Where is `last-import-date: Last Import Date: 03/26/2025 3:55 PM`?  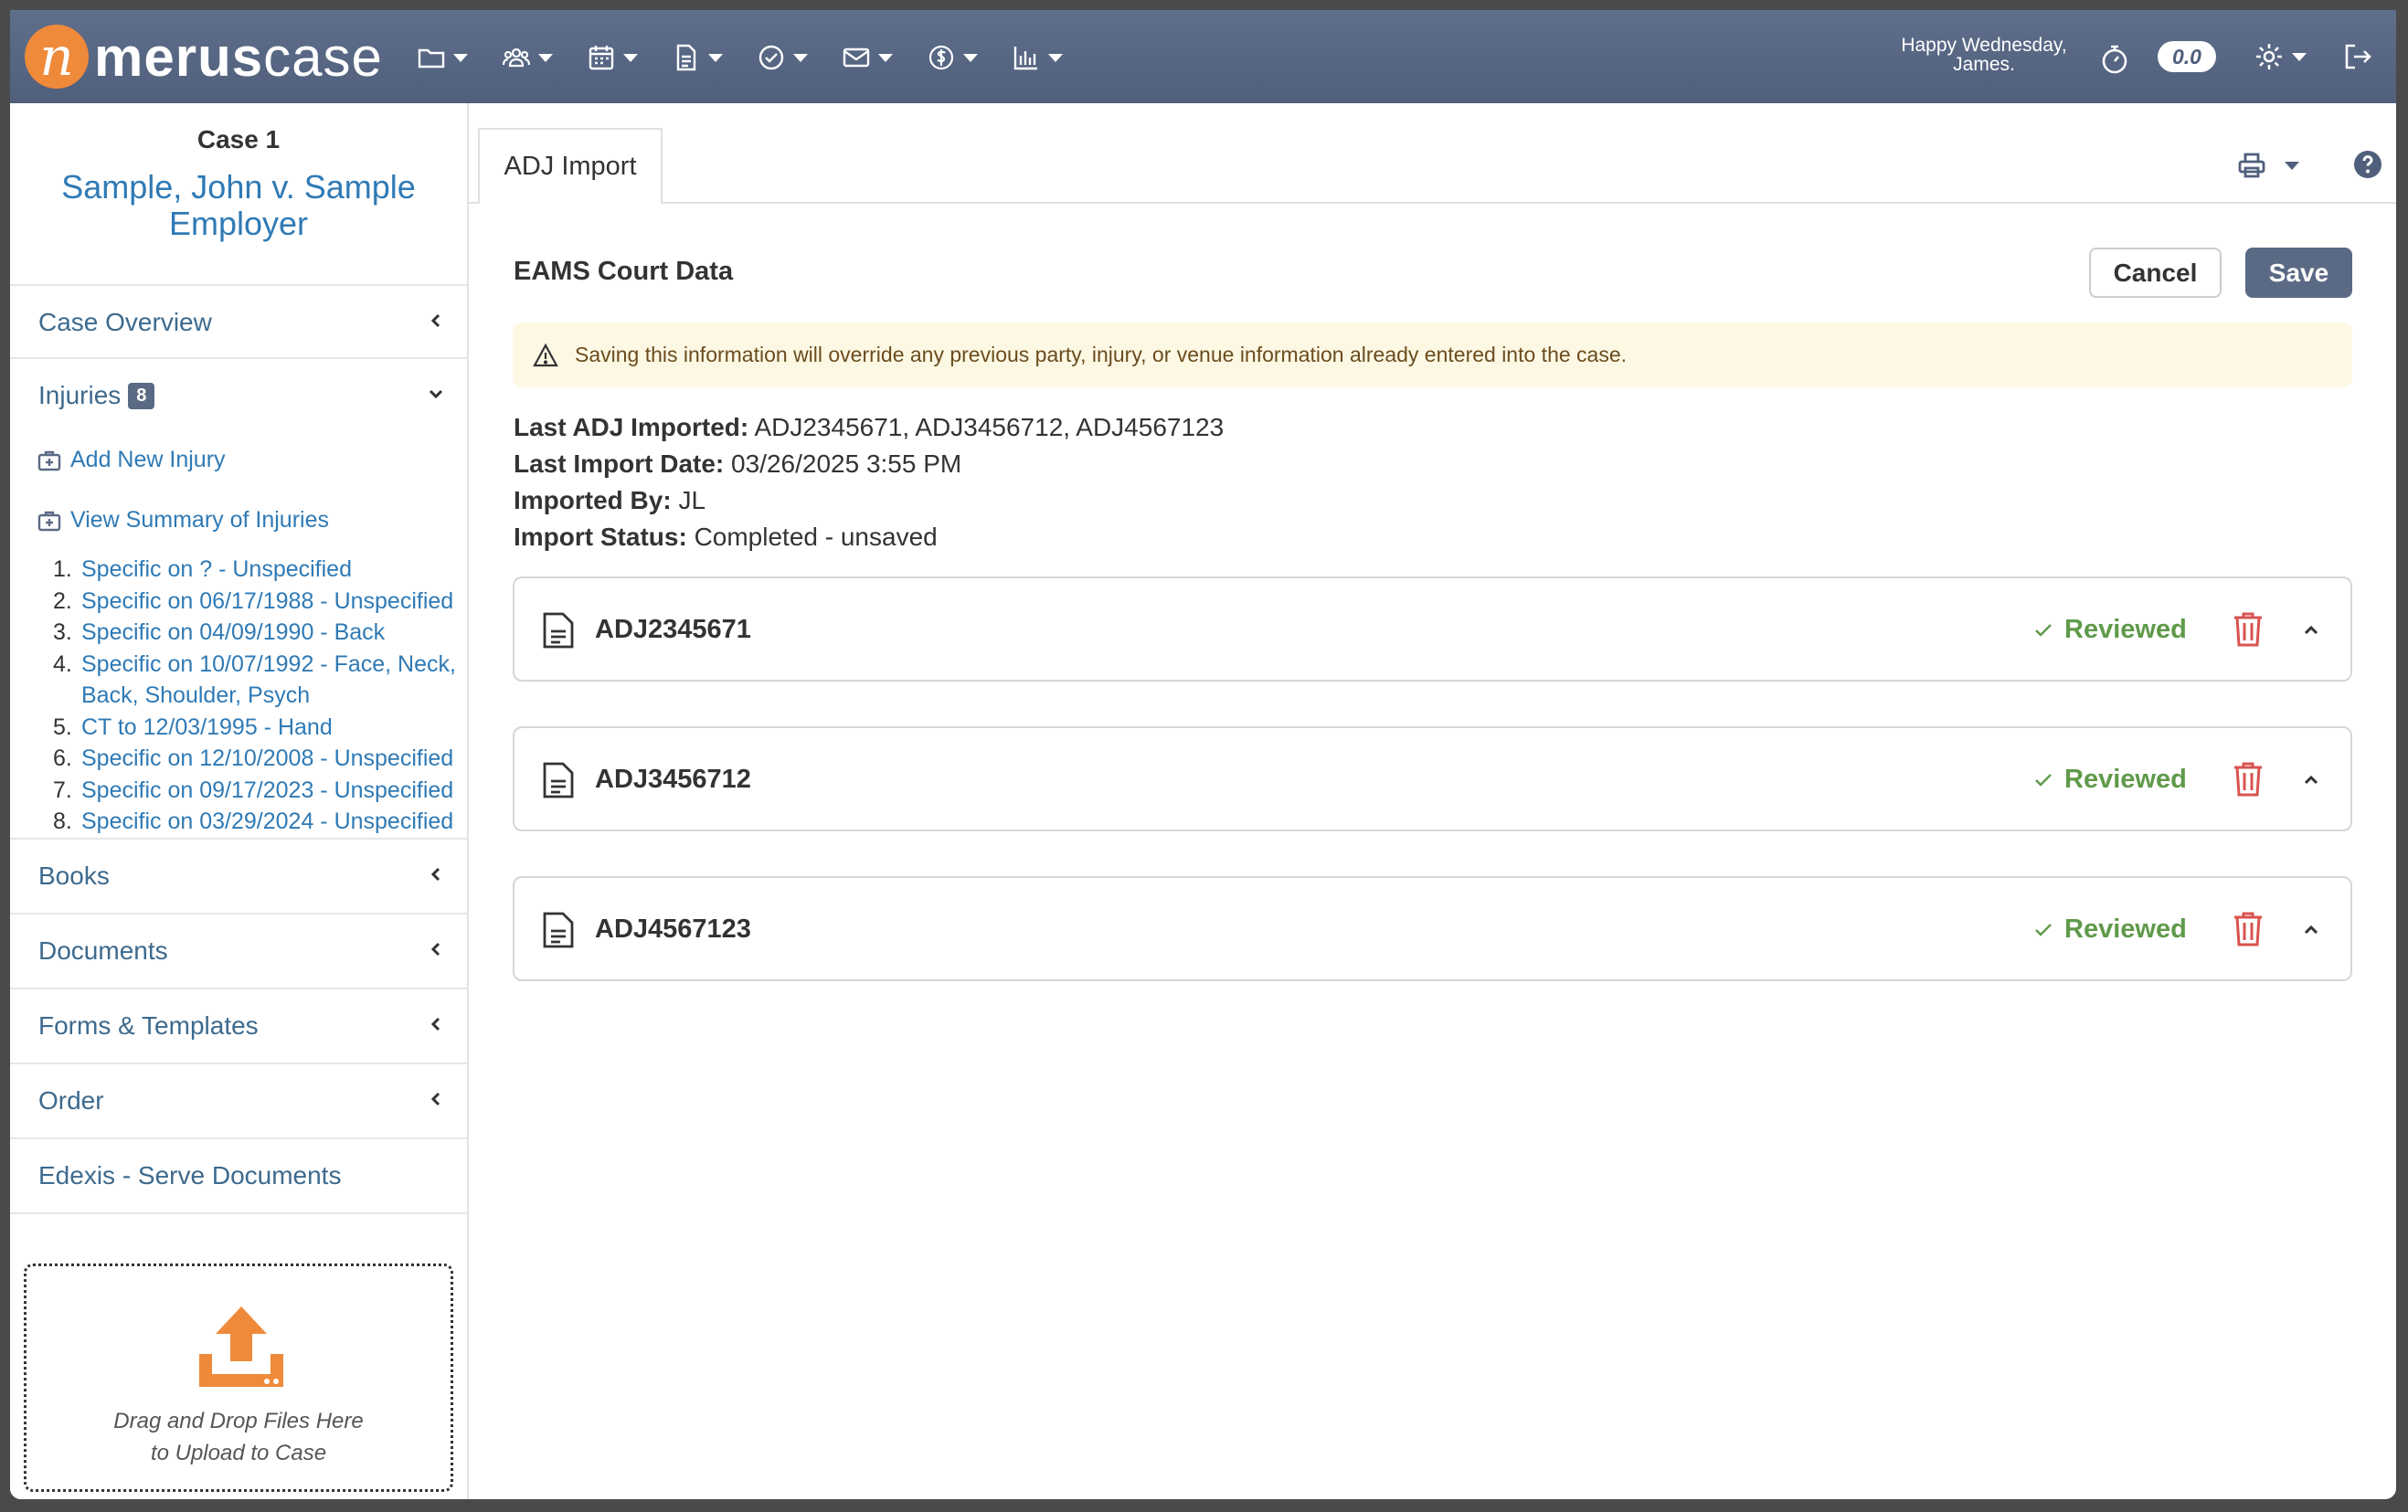 last-import-date: Last Import Date: 03/26/2025 3:55 PM is located at coordinates (738, 463).